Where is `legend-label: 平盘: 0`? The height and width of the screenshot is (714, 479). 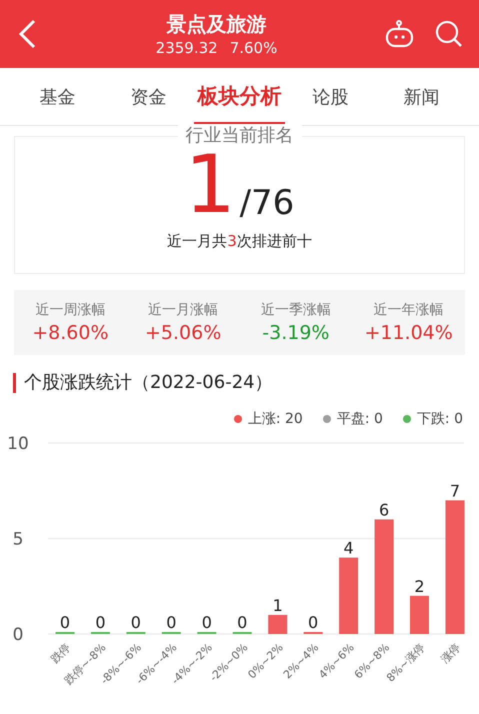 legend-label: 平盘: 0 is located at coordinates (359, 419).